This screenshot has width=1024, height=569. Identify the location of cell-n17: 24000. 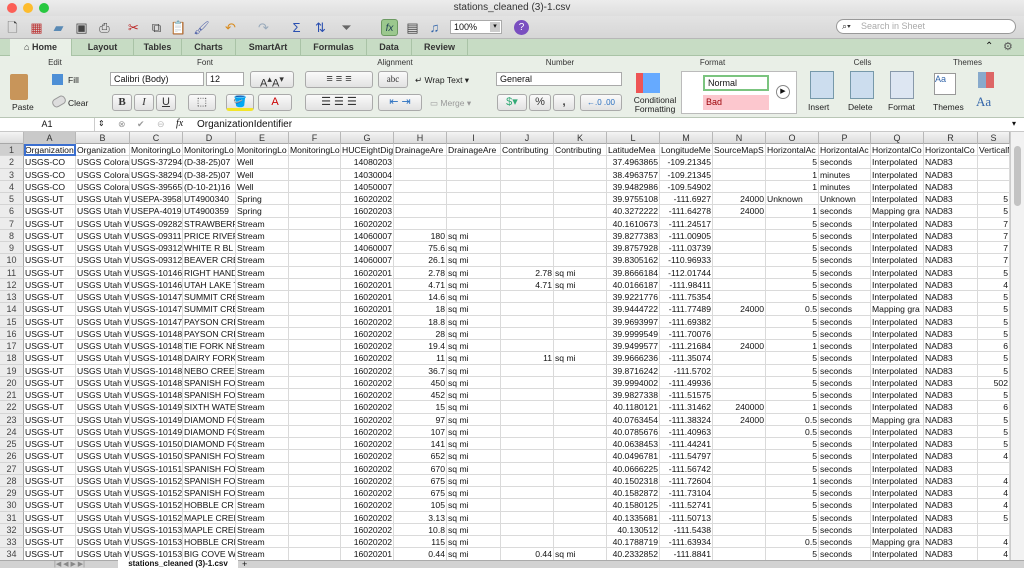
(739, 346).